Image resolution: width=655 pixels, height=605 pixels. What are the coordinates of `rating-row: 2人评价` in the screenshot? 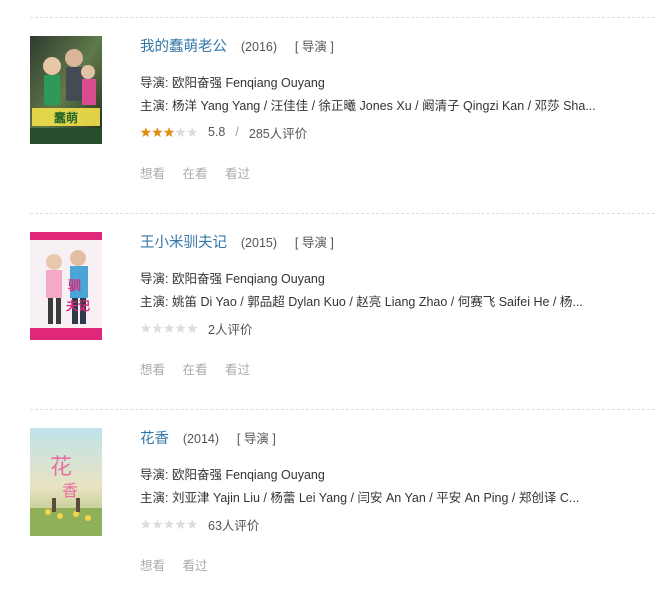 It's located at (196, 328).